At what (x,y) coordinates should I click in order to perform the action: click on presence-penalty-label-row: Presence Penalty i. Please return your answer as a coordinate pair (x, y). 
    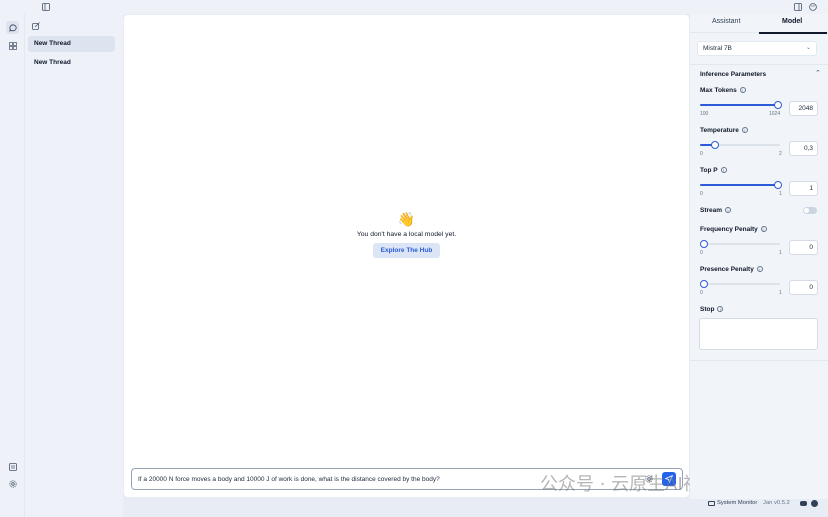
    Looking at the image, I should click on (731, 269).